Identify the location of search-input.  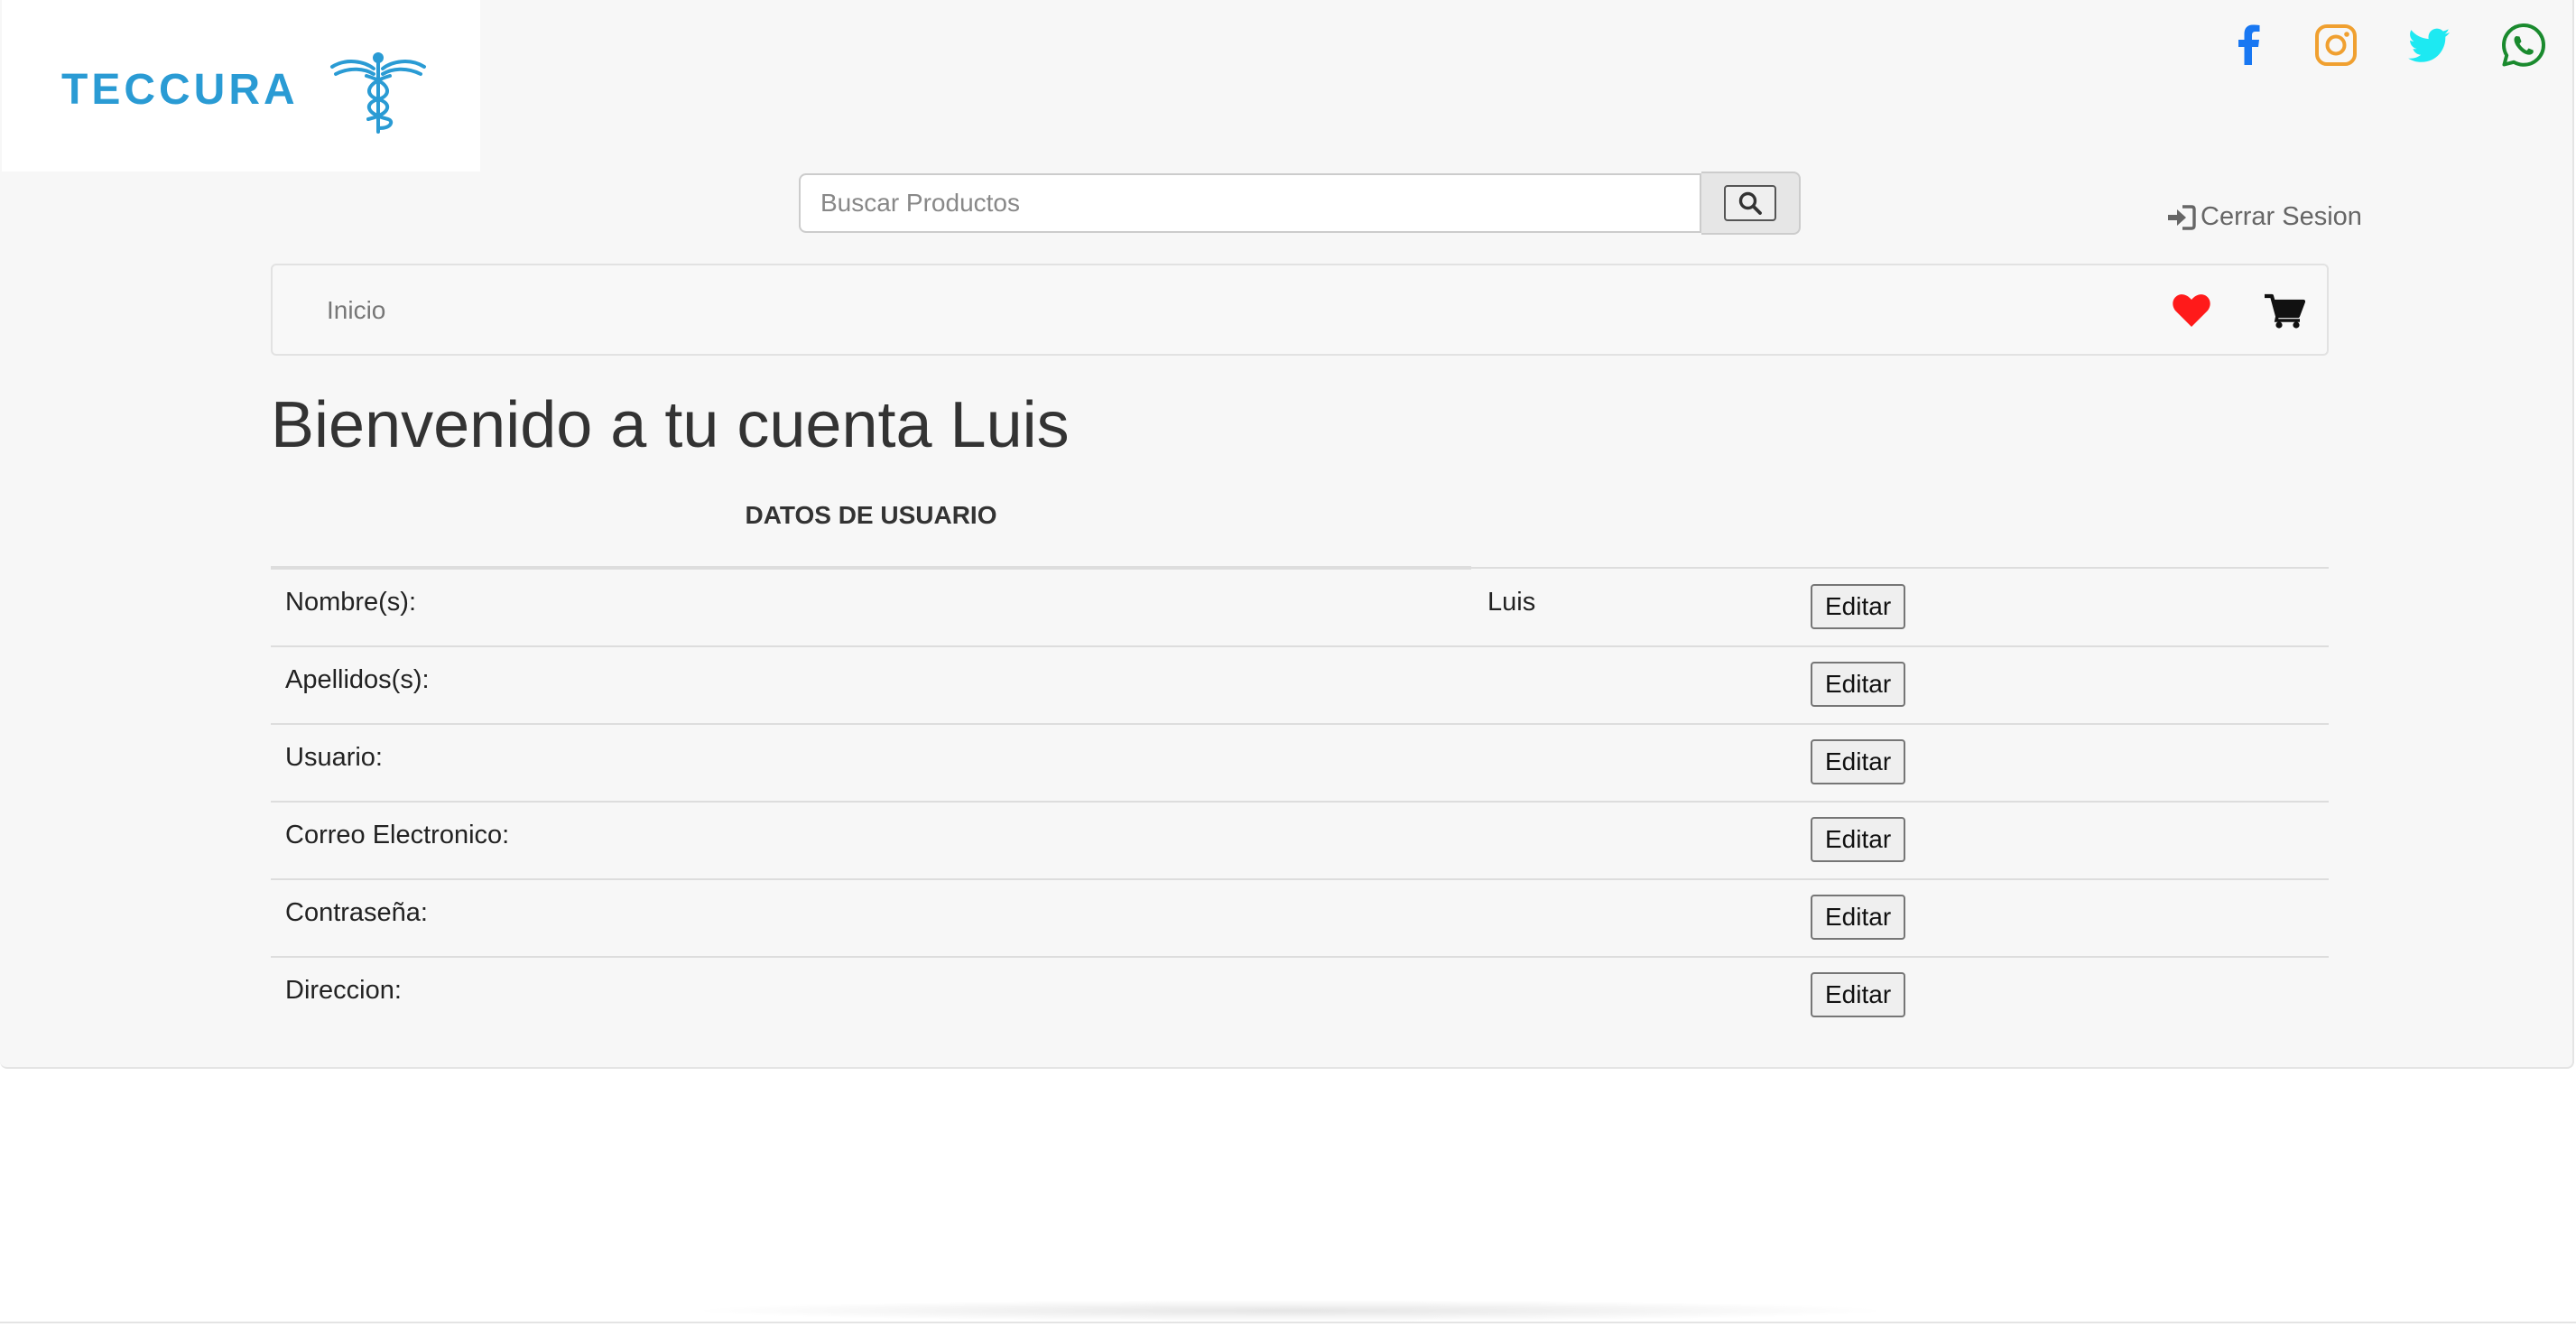
(1250, 203).